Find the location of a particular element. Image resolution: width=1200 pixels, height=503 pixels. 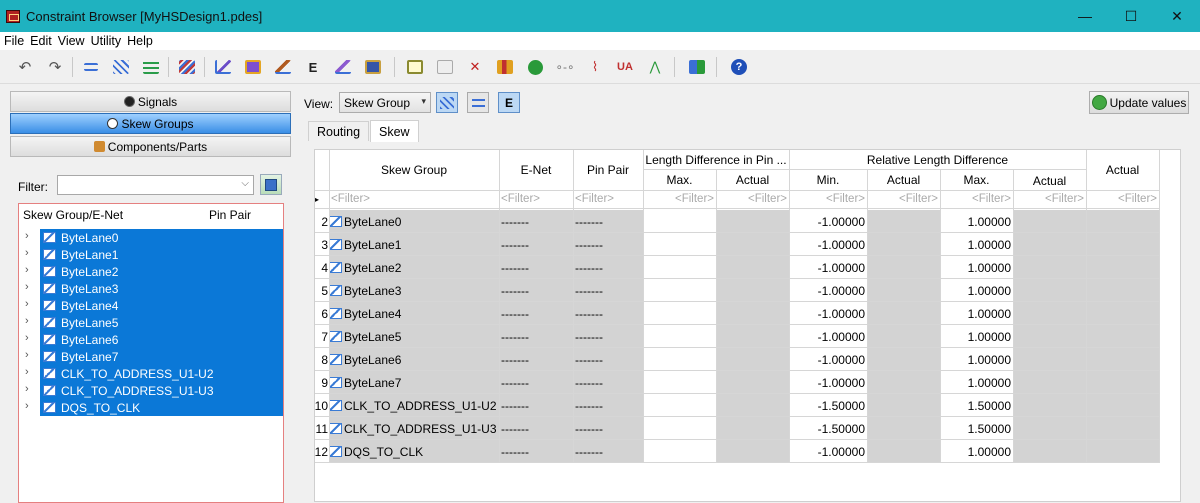

pen-icon is located at coordinates (283, 67).